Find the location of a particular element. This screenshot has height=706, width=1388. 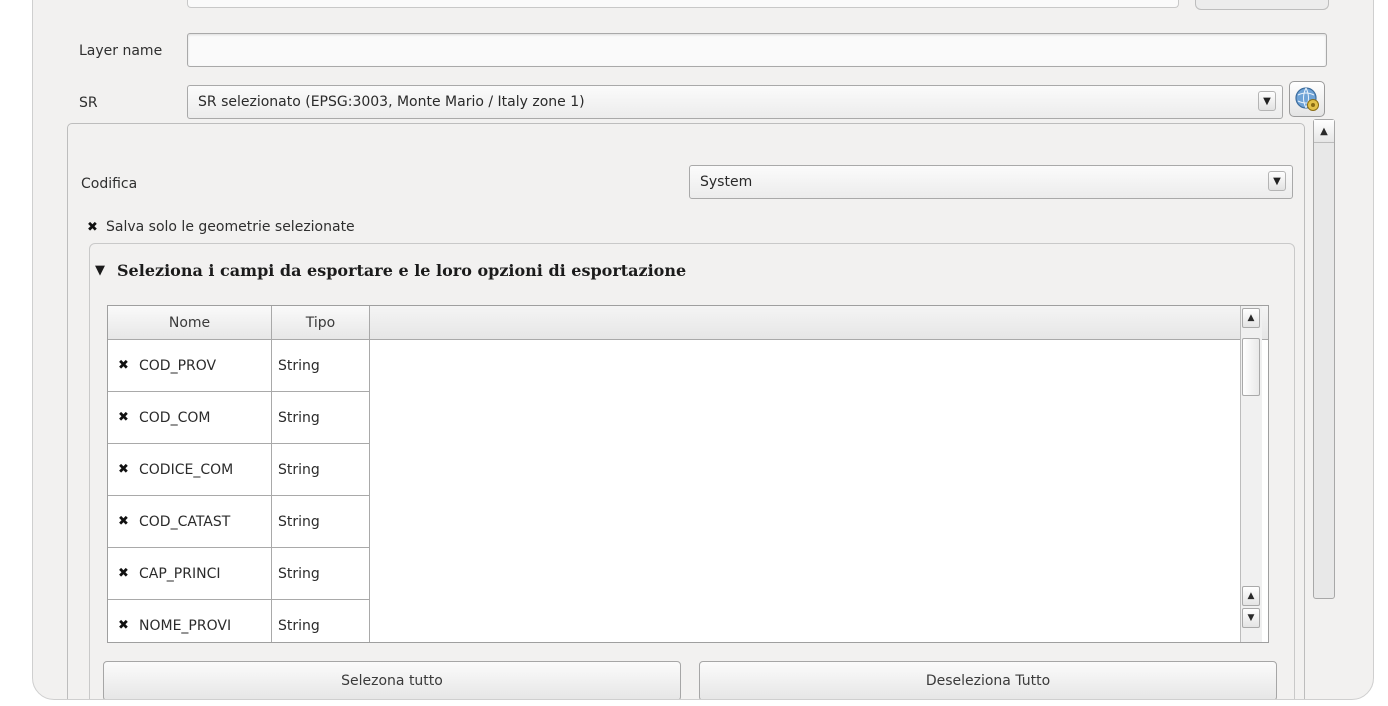

field-name: CAP_PRINCI is located at coordinates (180, 573).